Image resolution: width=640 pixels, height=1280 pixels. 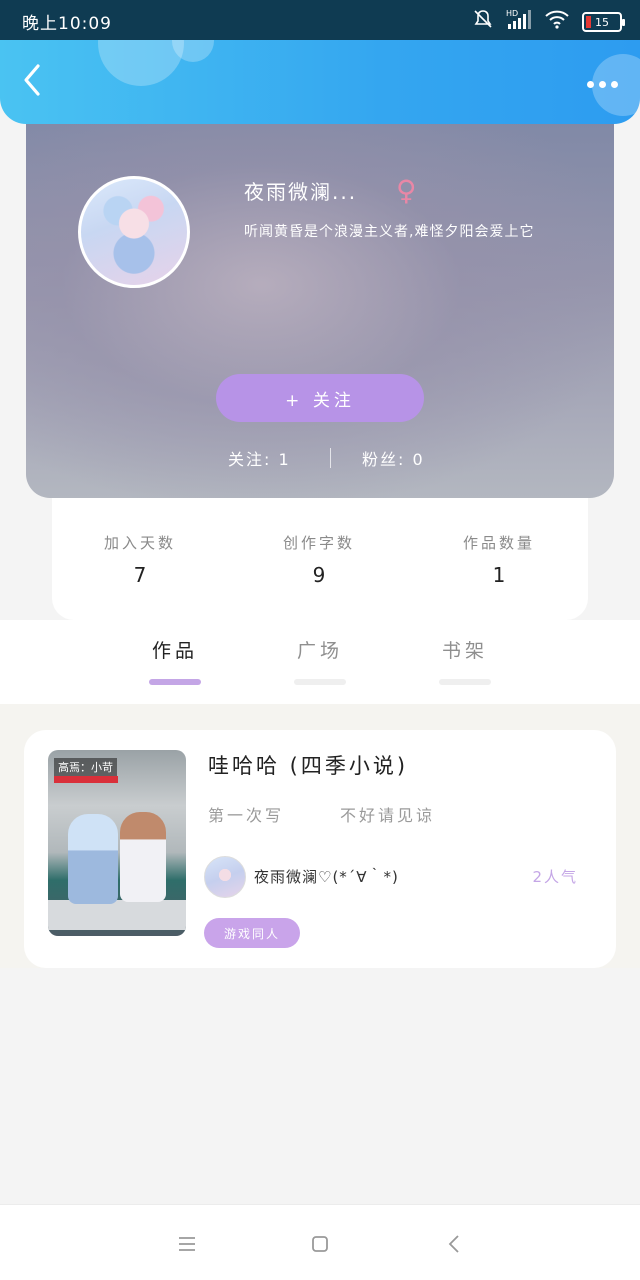 I want to click on home-nav-button, so click(x=320, y=1244).